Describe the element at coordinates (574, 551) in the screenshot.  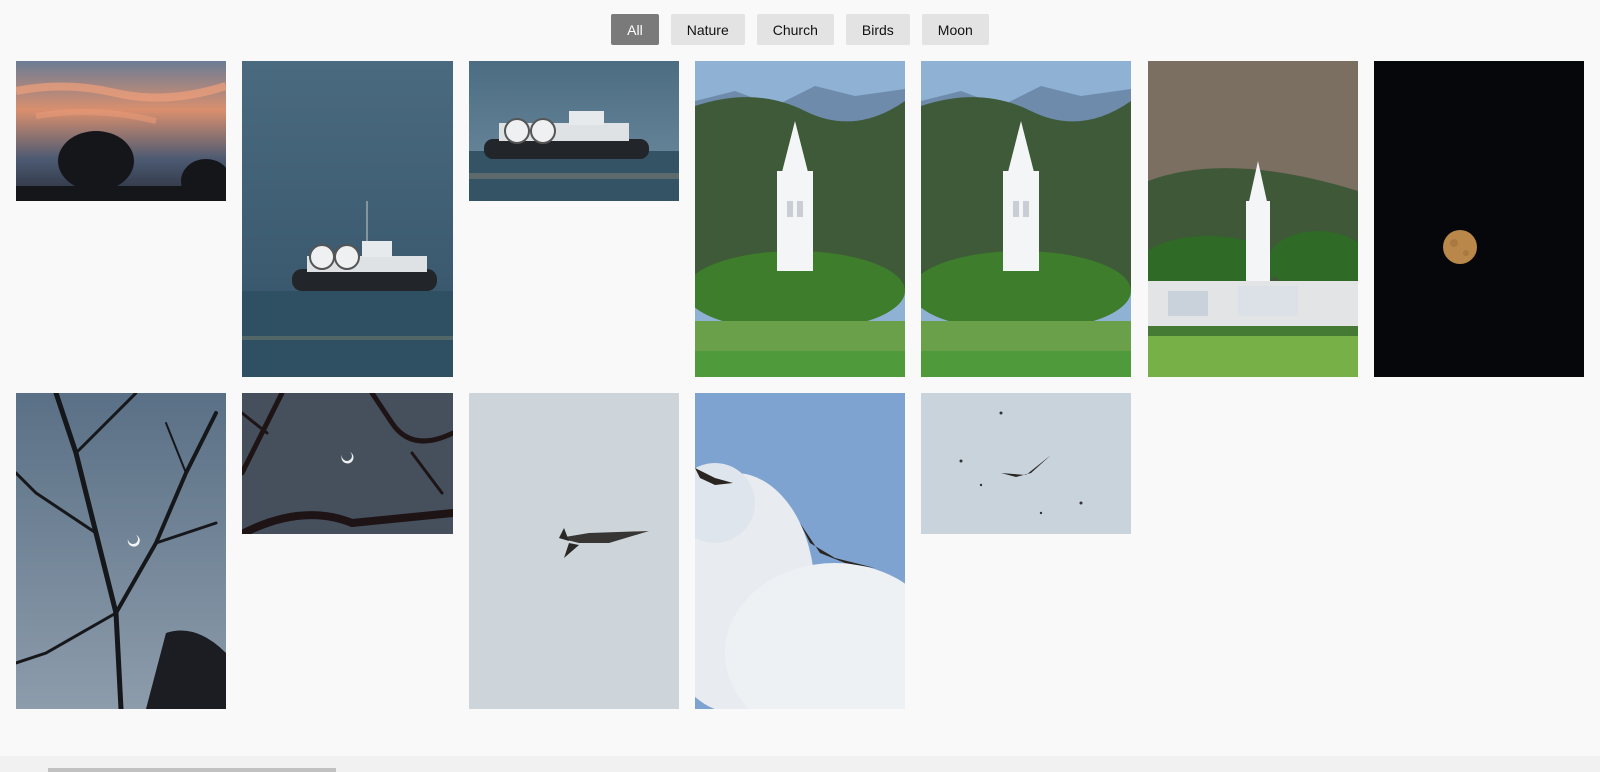
I see `gallery-image-bird-flying` at that location.